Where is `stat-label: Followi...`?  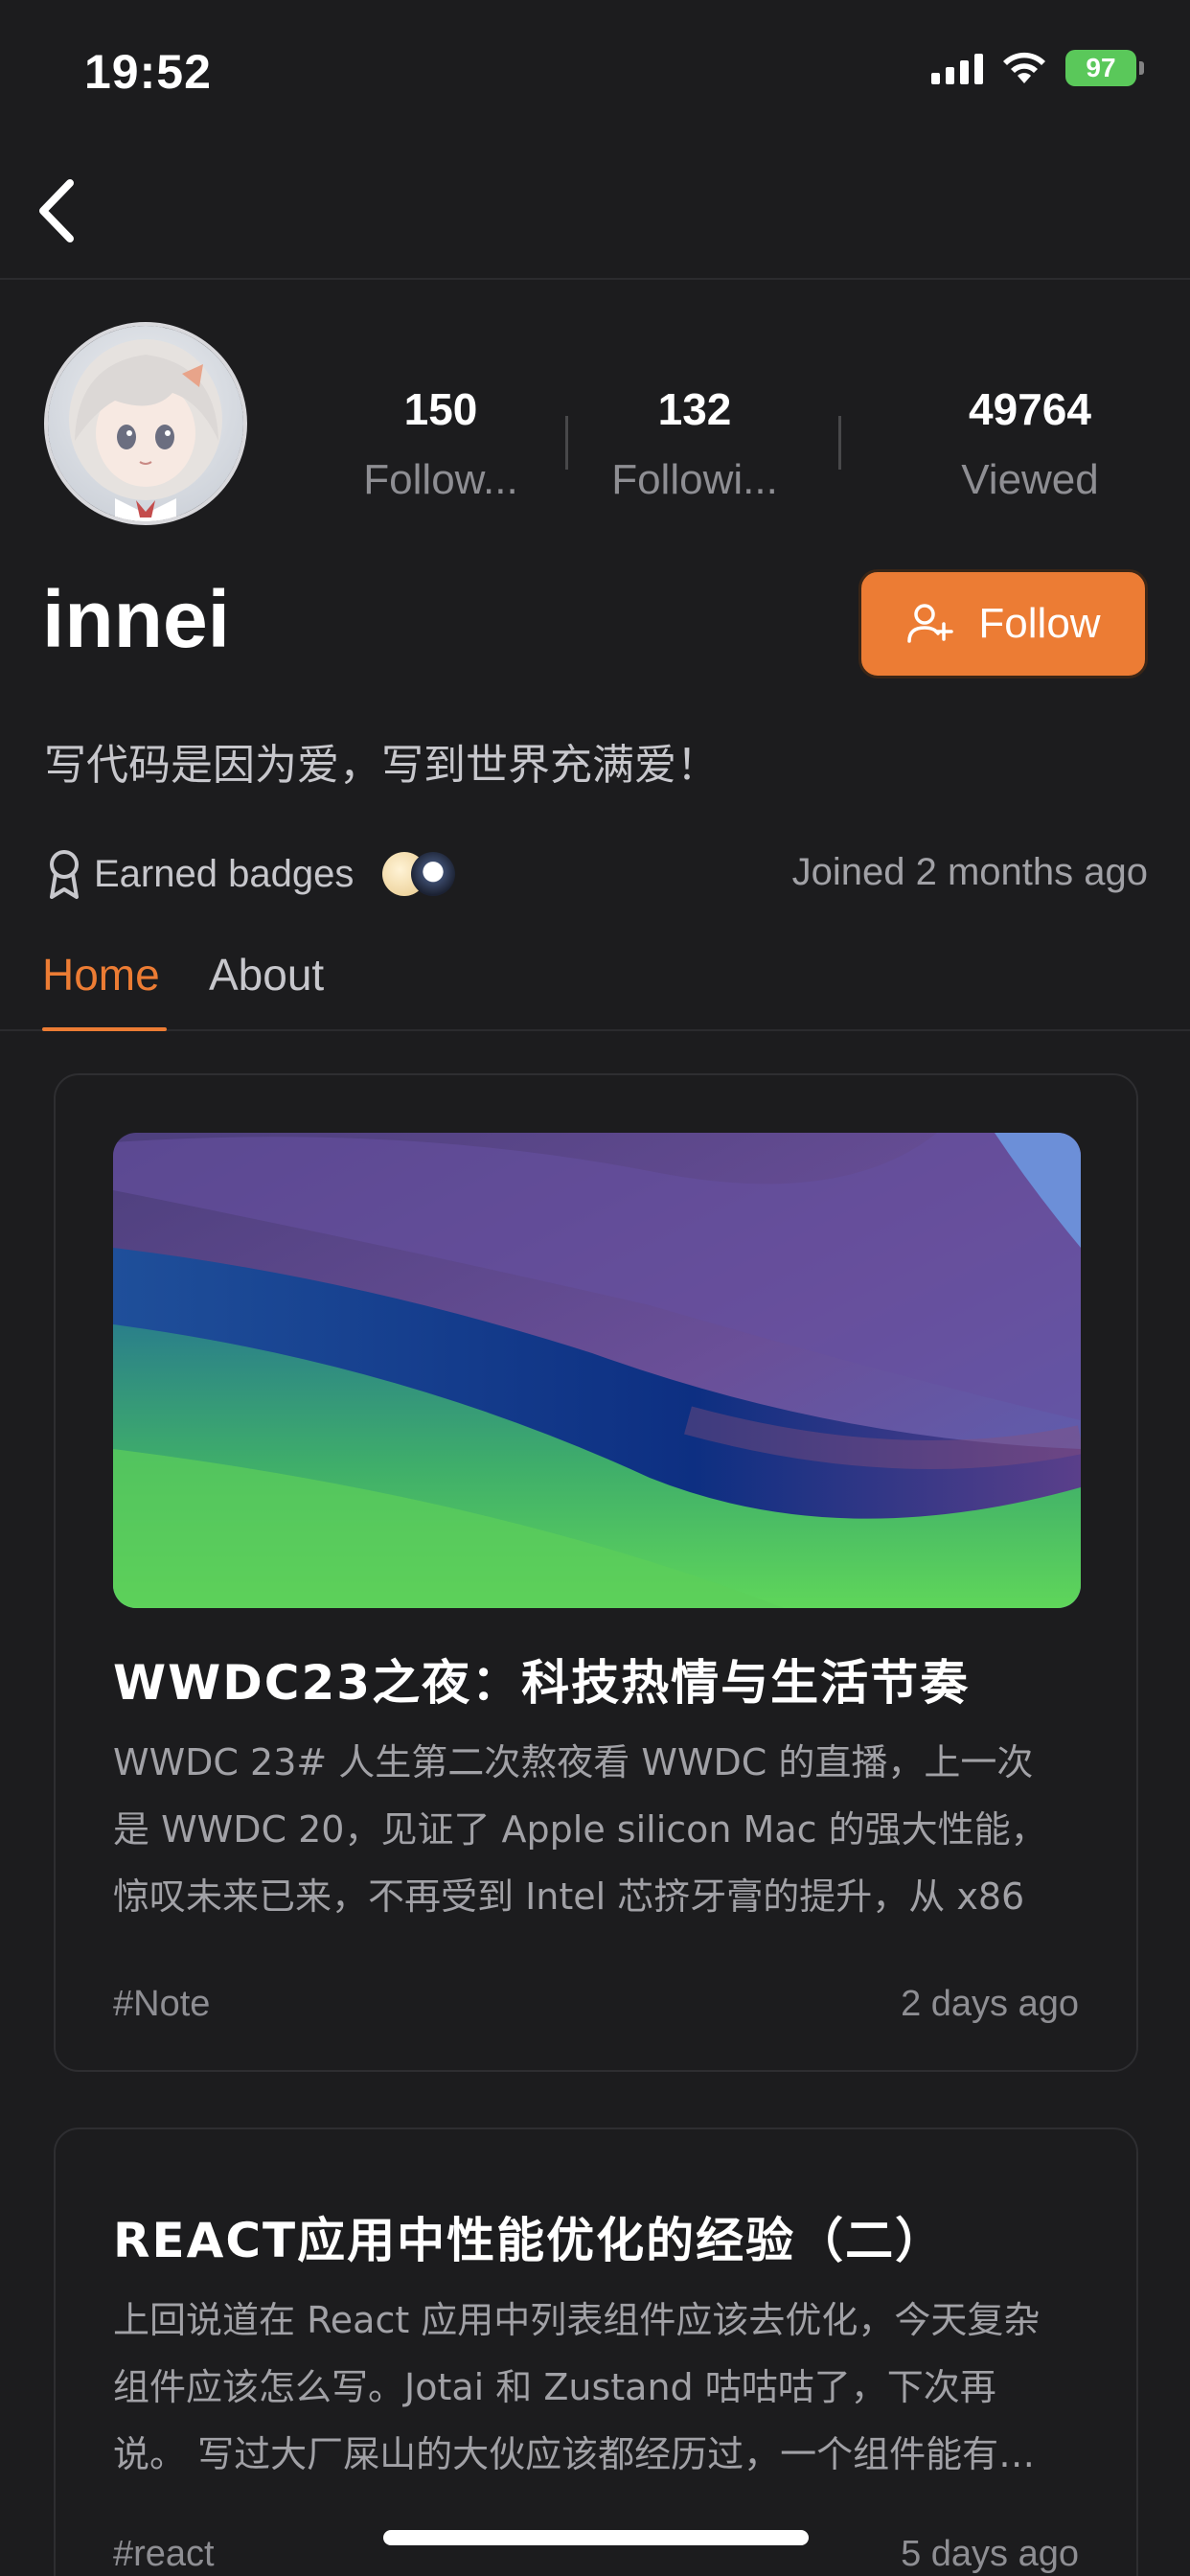 stat-label: Followi... is located at coordinates (695, 479).